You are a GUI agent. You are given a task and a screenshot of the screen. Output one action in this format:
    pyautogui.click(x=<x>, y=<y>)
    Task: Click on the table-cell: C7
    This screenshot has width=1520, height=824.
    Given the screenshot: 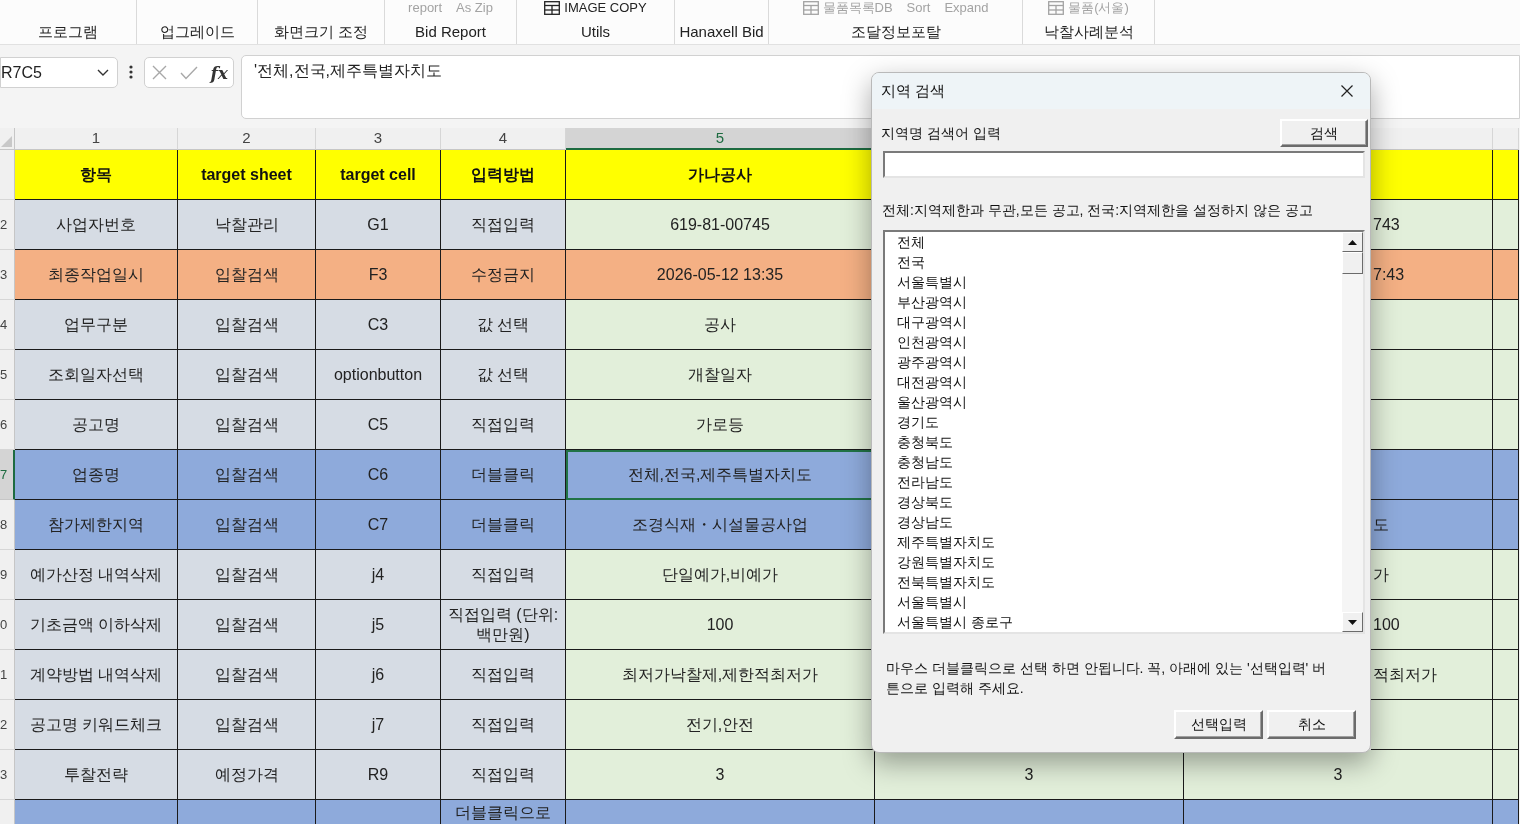 What is the action you would take?
    pyautogui.click(x=378, y=525)
    